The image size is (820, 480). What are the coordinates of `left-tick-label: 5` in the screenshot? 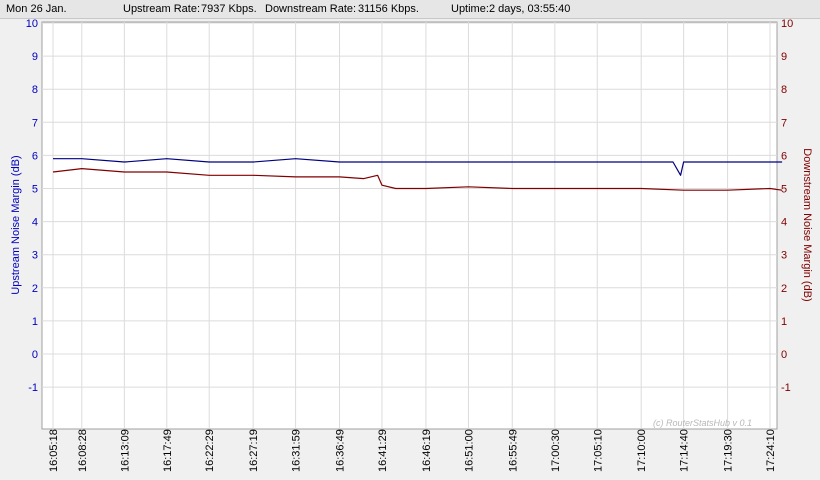 It's located at (35, 190).